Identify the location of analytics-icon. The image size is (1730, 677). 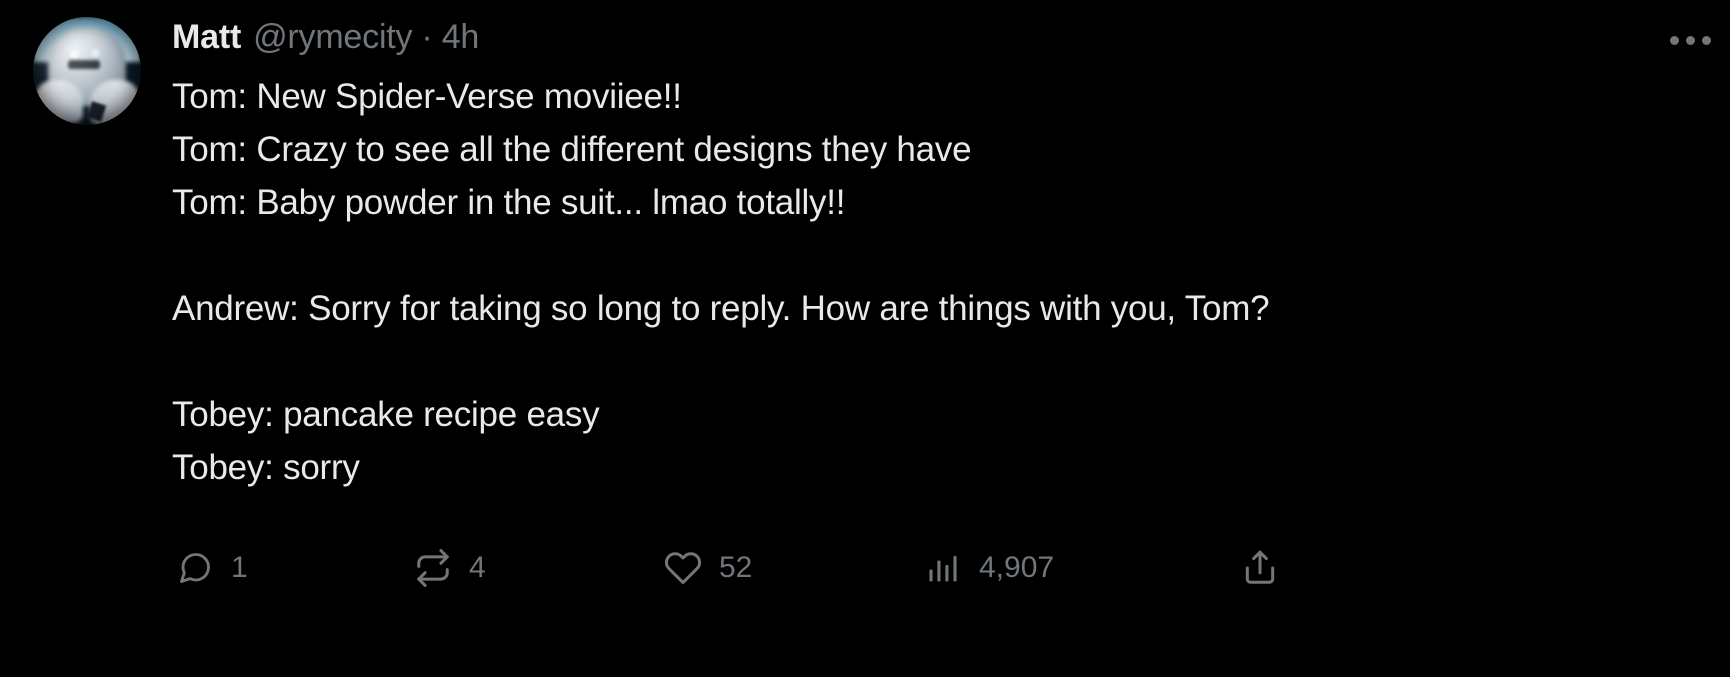
(943, 568).